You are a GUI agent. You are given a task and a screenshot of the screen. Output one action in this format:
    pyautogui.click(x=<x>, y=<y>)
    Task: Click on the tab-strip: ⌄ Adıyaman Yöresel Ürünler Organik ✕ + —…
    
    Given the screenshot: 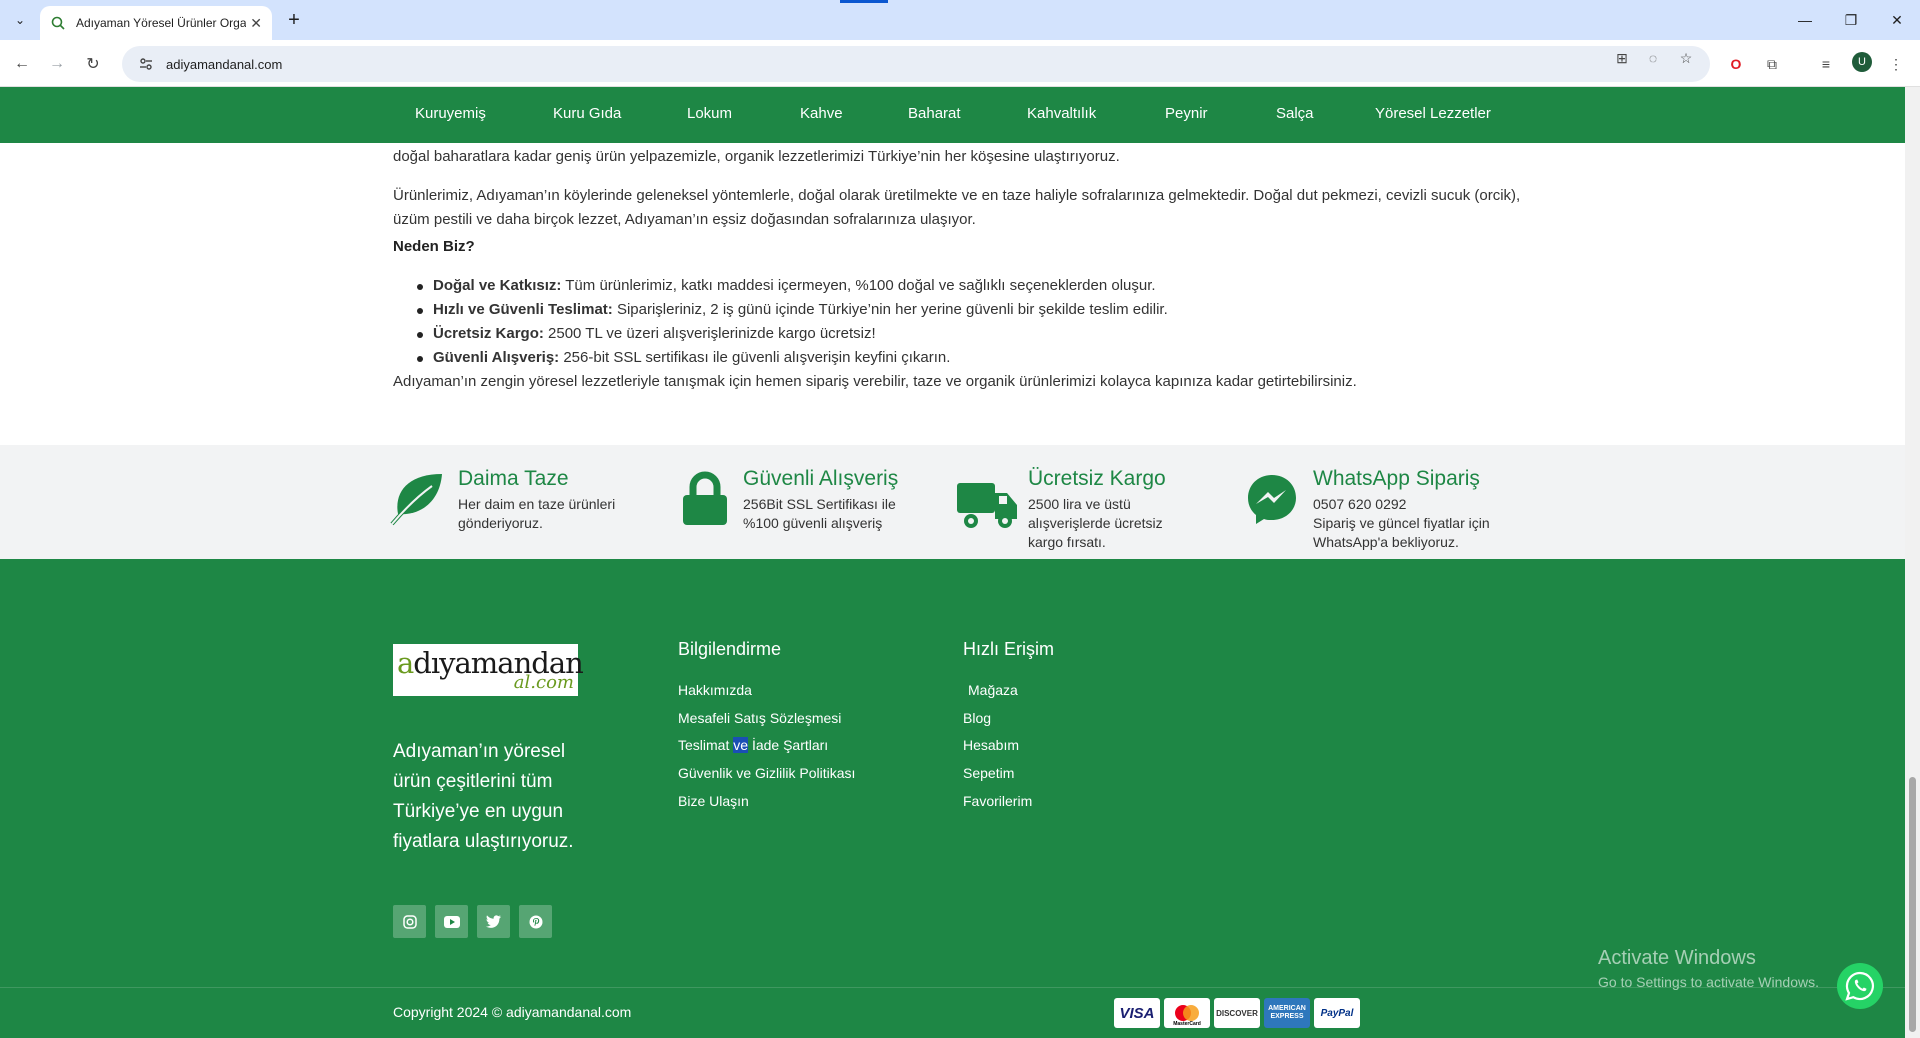 What is the action you would take?
    pyautogui.click(x=960, y=20)
    